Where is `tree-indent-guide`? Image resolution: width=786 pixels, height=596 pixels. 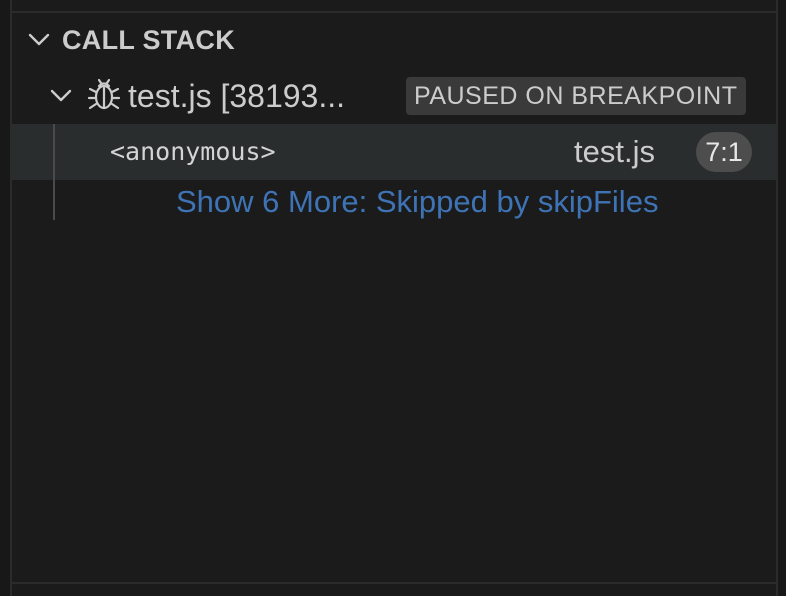 tree-indent-guide is located at coordinates (54, 172).